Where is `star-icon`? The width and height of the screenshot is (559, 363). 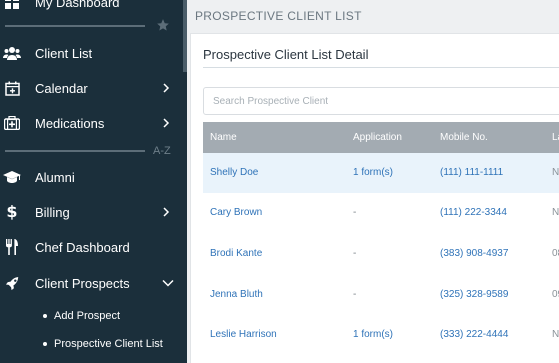 star-icon is located at coordinates (163, 26).